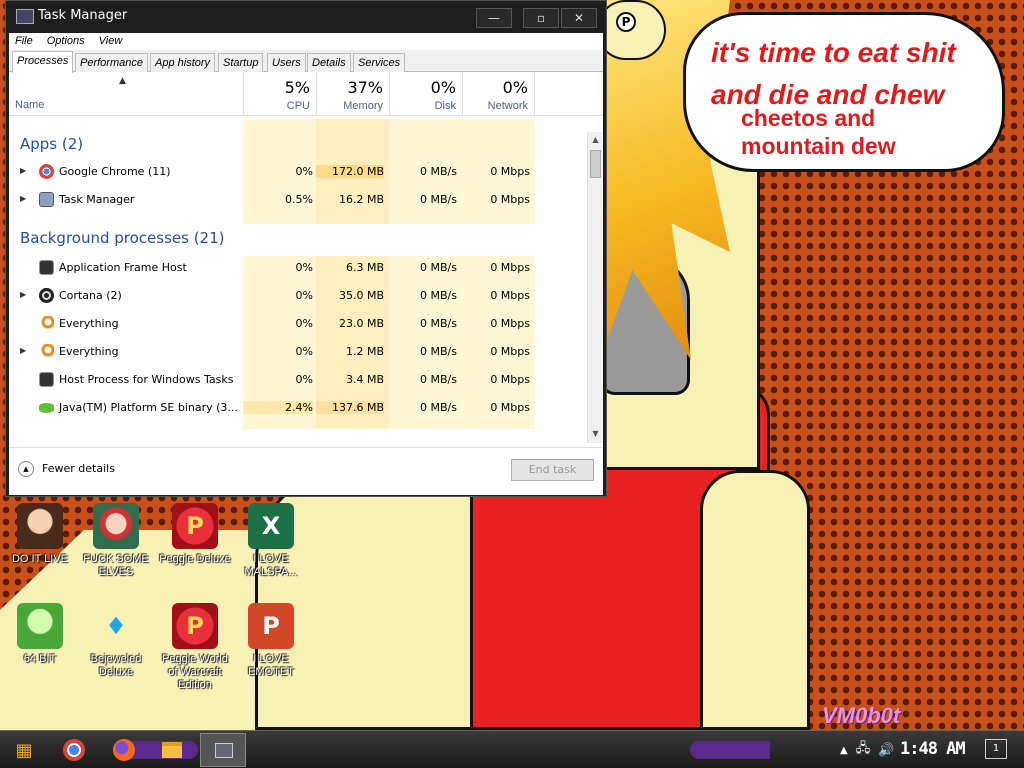  Describe the element at coordinates (241, 62) in the screenshot. I see `tab-startup: Startup` at that location.